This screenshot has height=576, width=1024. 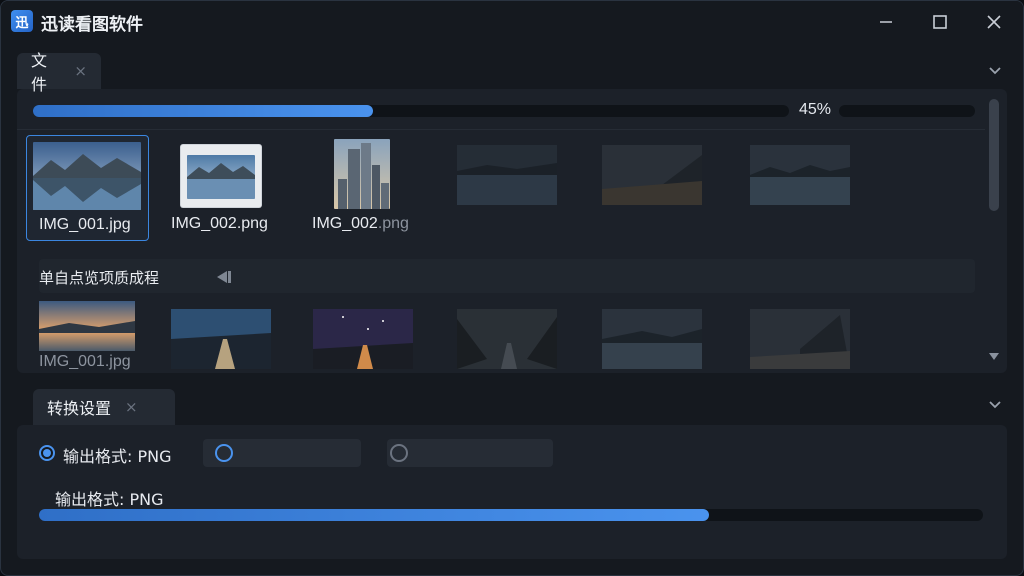 What do you see at coordinates (815, 109) in the screenshot?
I see `files-progress-text: 45%` at bounding box center [815, 109].